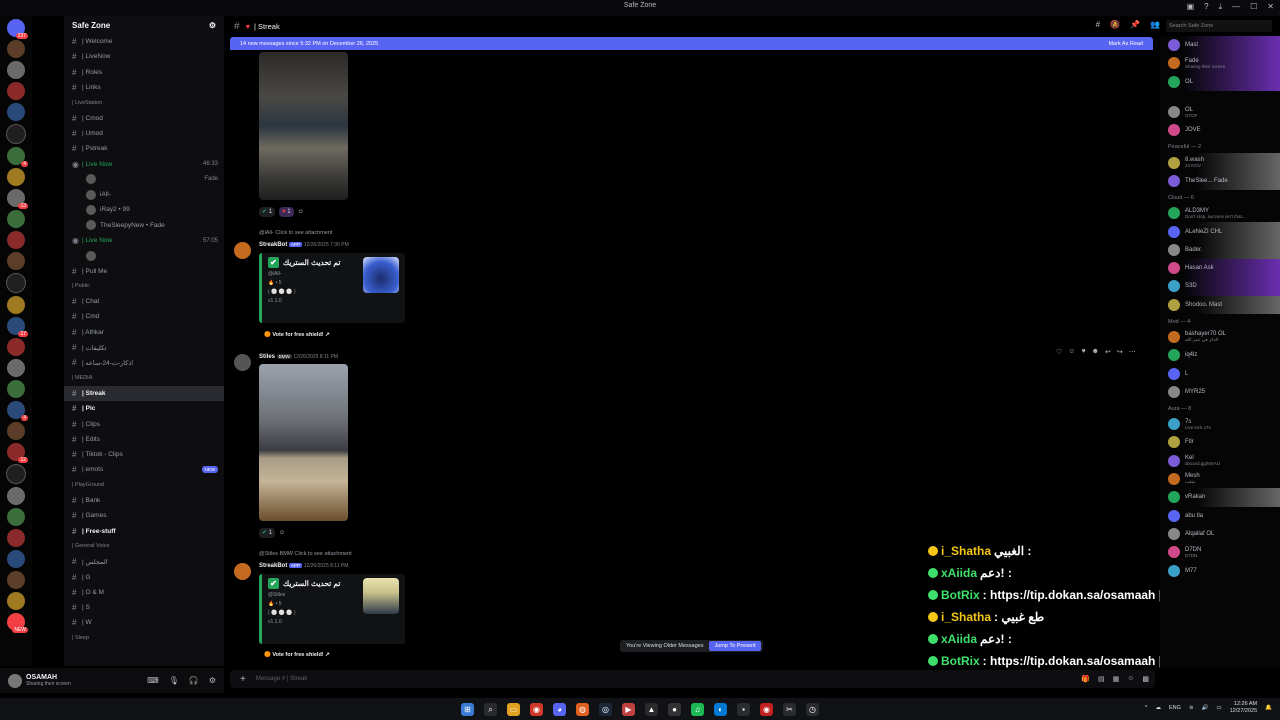 The image size is (1280, 720). What do you see at coordinates (1059, 352) in the screenshot?
I see `heart-outline-icon: ♡` at bounding box center [1059, 352].